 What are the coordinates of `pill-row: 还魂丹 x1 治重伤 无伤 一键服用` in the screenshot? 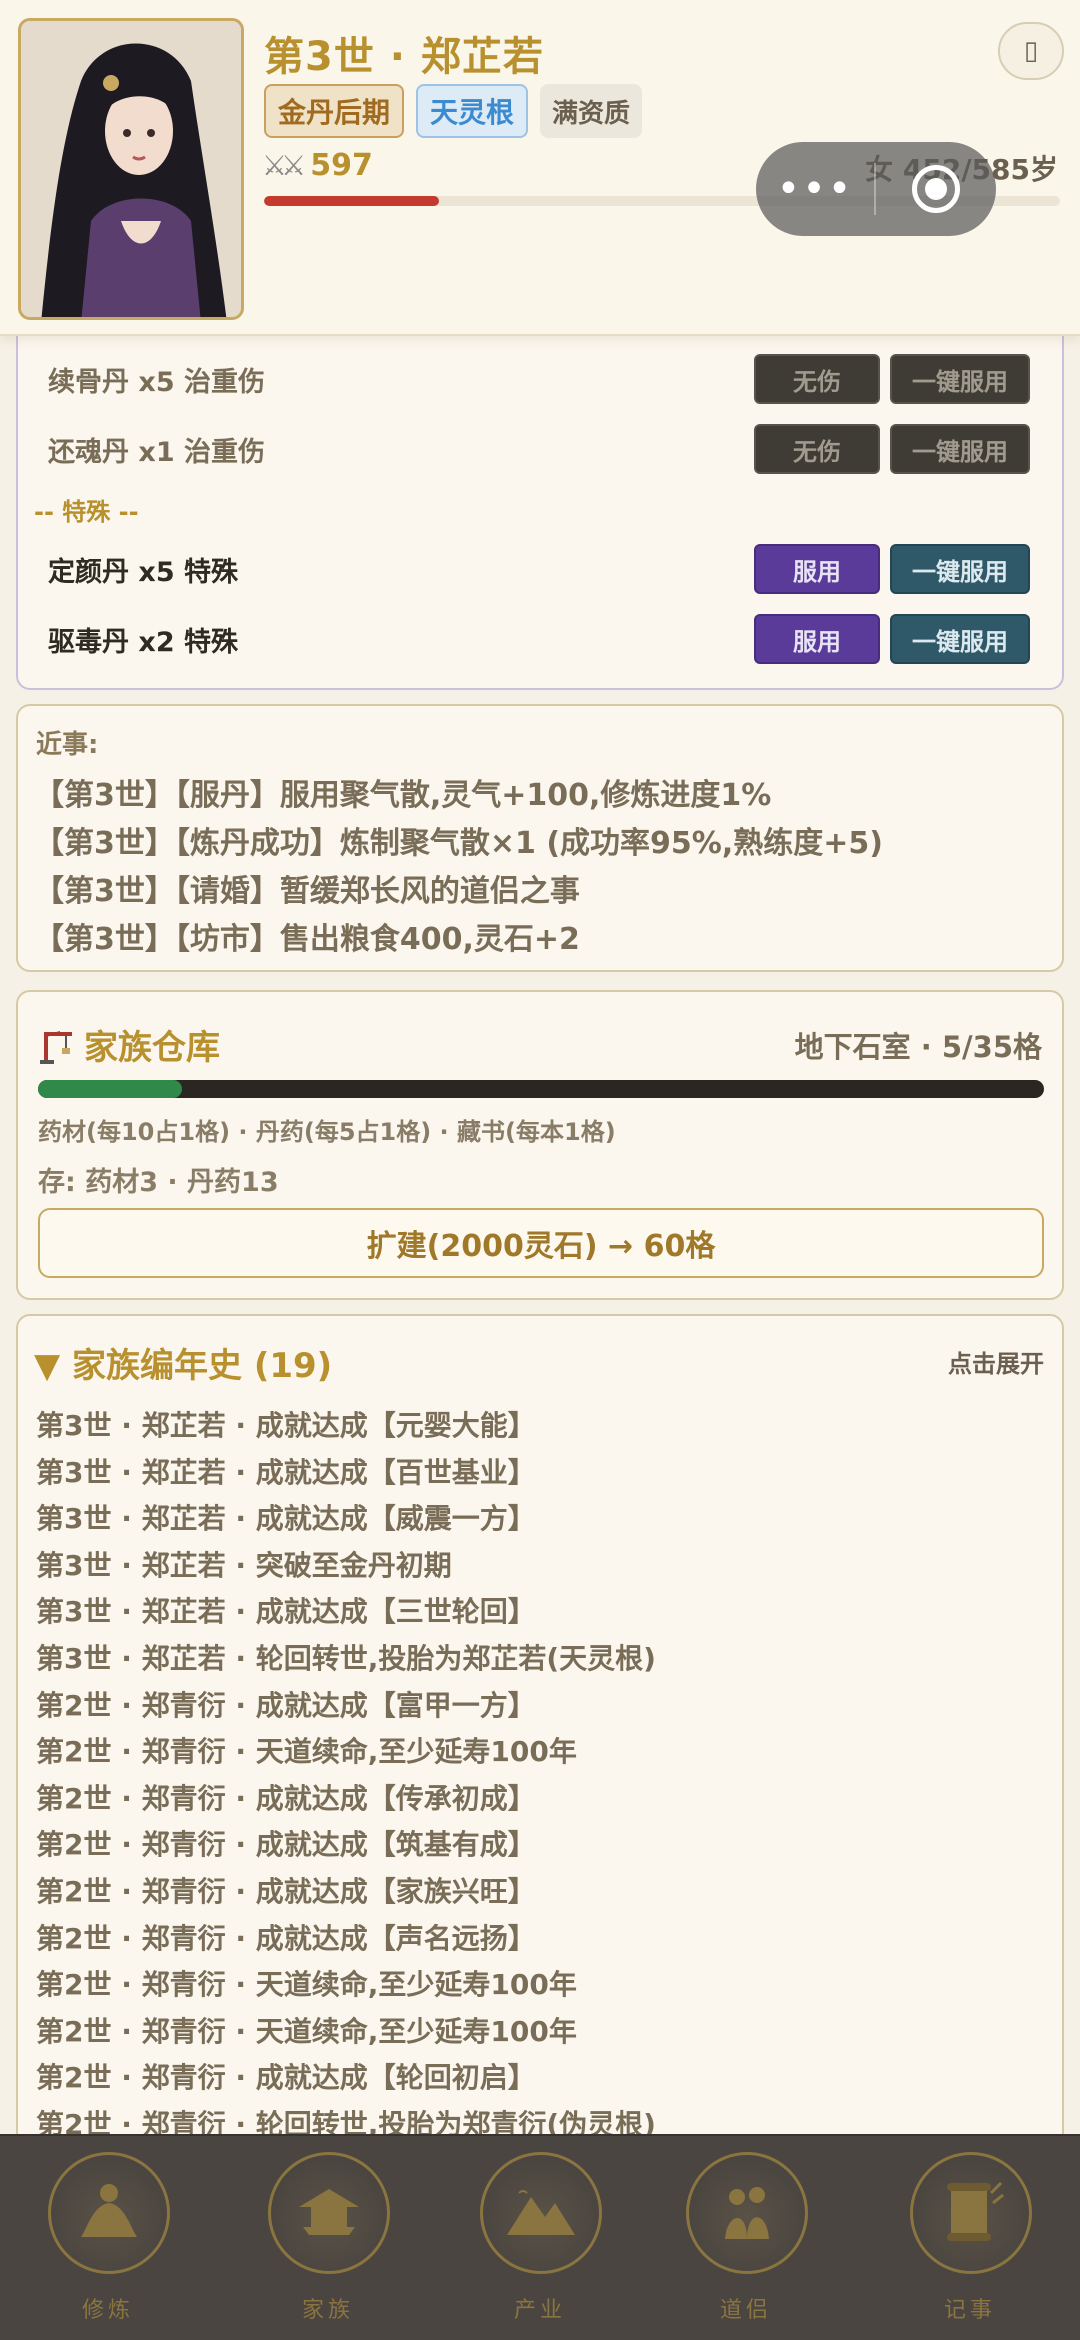 It's located at (553, 449).